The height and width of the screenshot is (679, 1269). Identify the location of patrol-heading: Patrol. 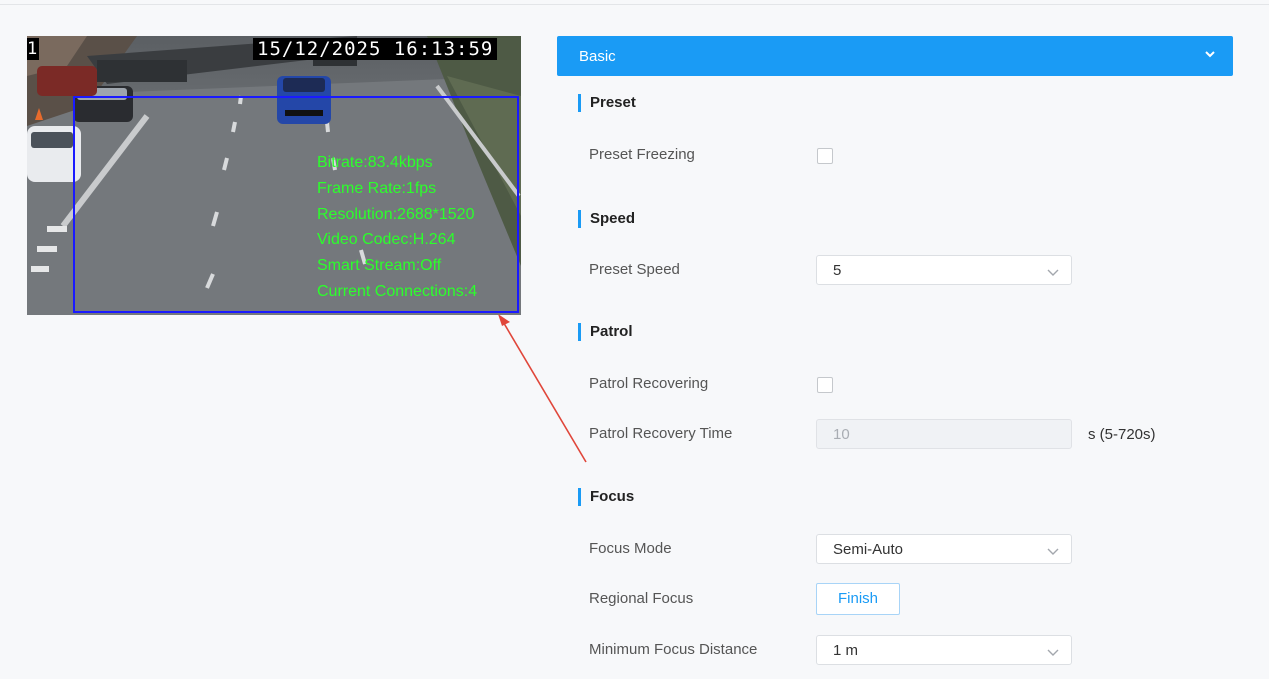
(605, 332).